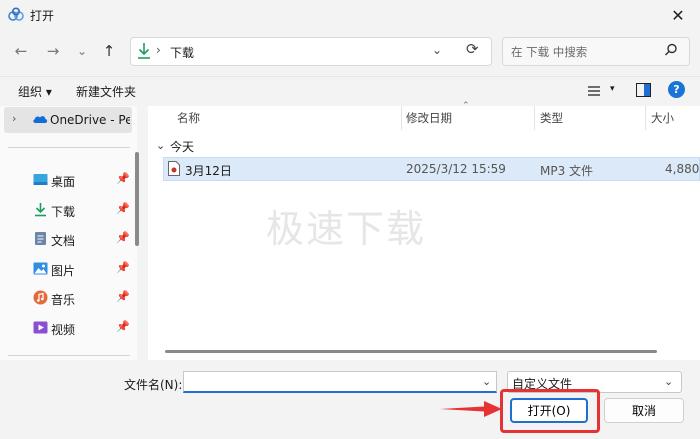  I want to click on app-icon, so click(16, 14).